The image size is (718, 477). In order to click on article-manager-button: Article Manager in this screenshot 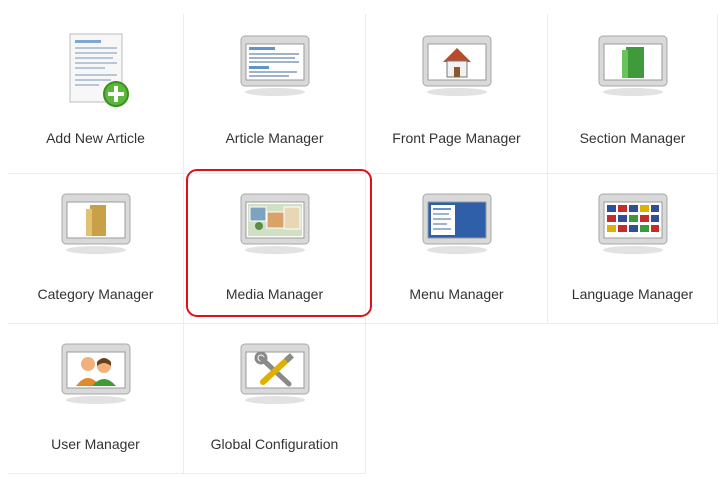, I will do `click(275, 94)`.